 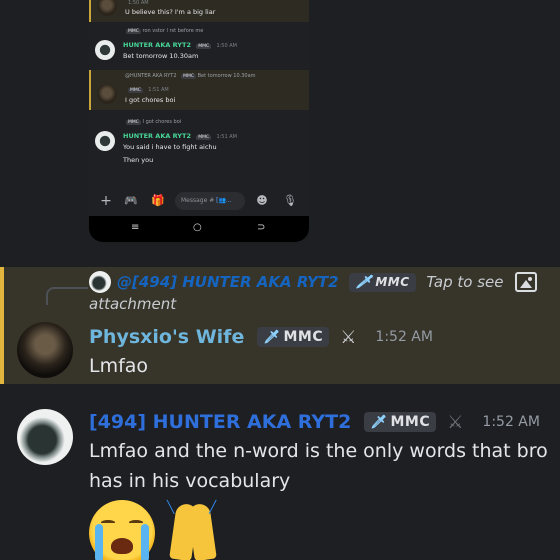 What do you see at coordinates (262, 201) in the screenshot?
I see `emoji-icon: ☻` at bounding box center [262, 201].